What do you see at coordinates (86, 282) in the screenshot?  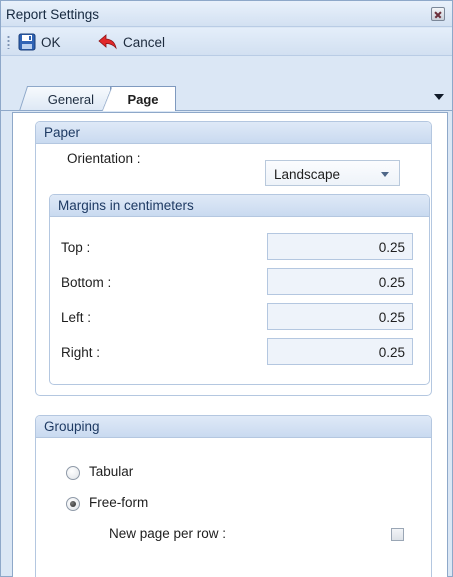 I see `margin-bottom-label: Bottom :` at bounding box center [86, 282].